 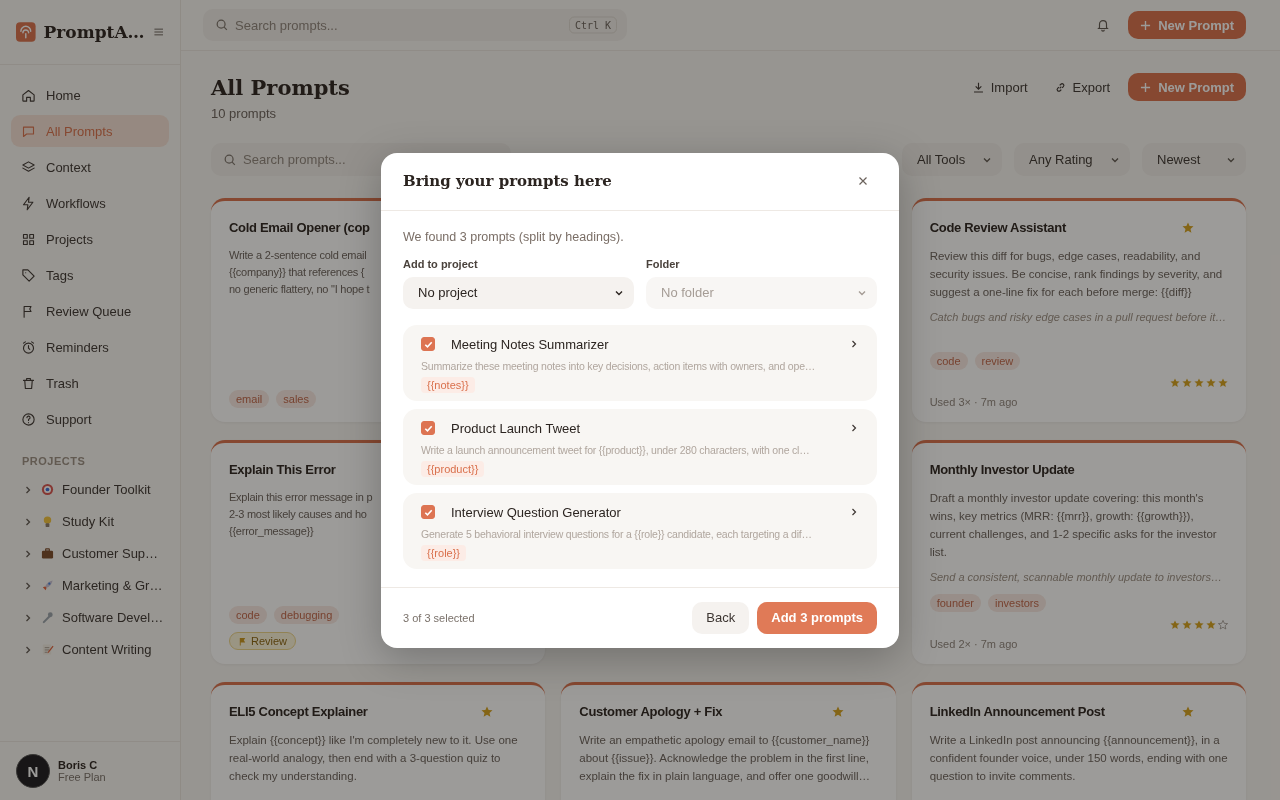 What do you see at coordinates (1146, 87) in the screenshot?
I see `plus-icon` at bounding box center [1146, 87].